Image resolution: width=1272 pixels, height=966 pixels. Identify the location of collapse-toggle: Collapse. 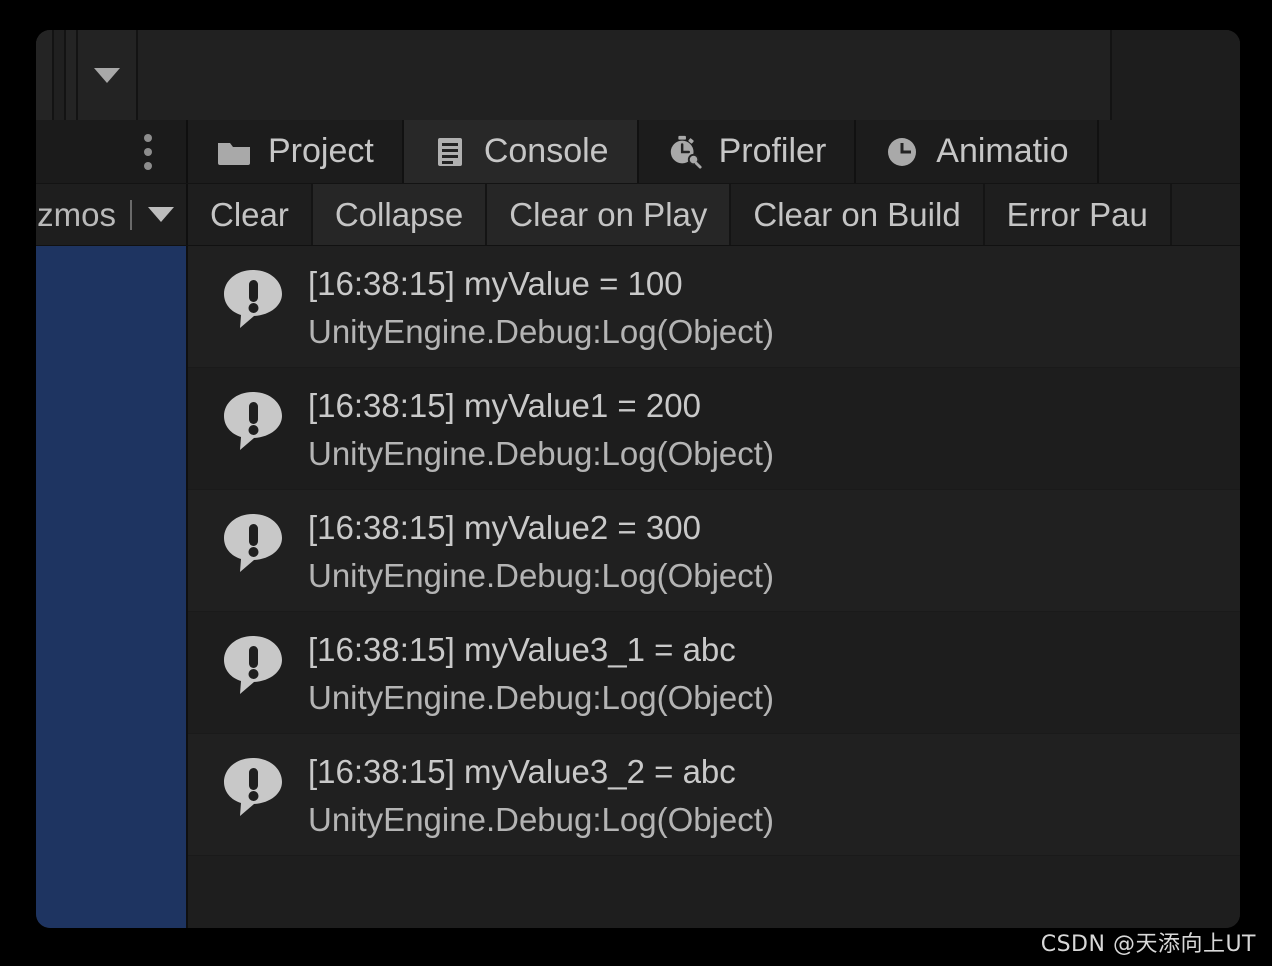
(400, 214).